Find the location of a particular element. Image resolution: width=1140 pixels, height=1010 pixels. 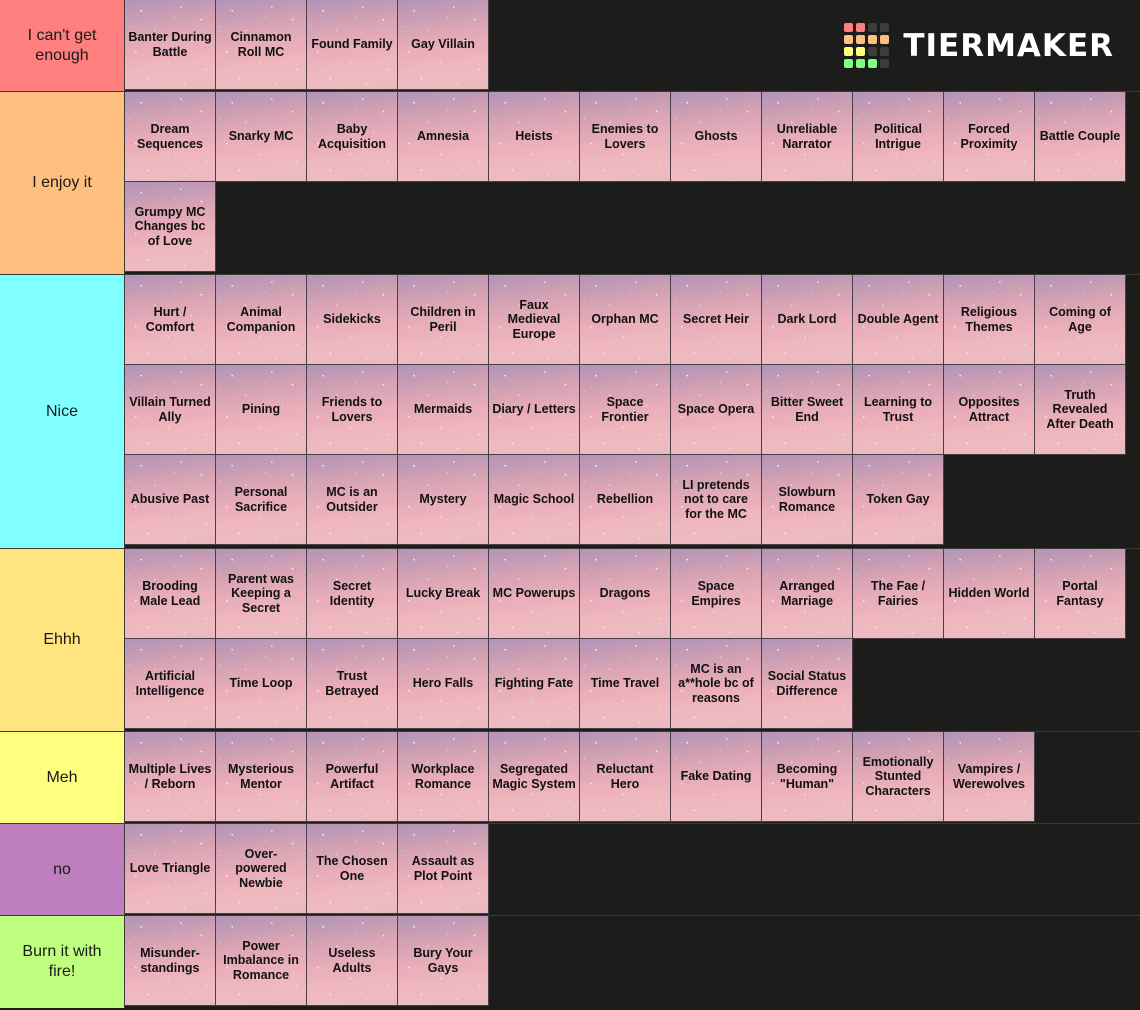

tier-item-tile: Space Frontier is located at coordinates (625, 410).